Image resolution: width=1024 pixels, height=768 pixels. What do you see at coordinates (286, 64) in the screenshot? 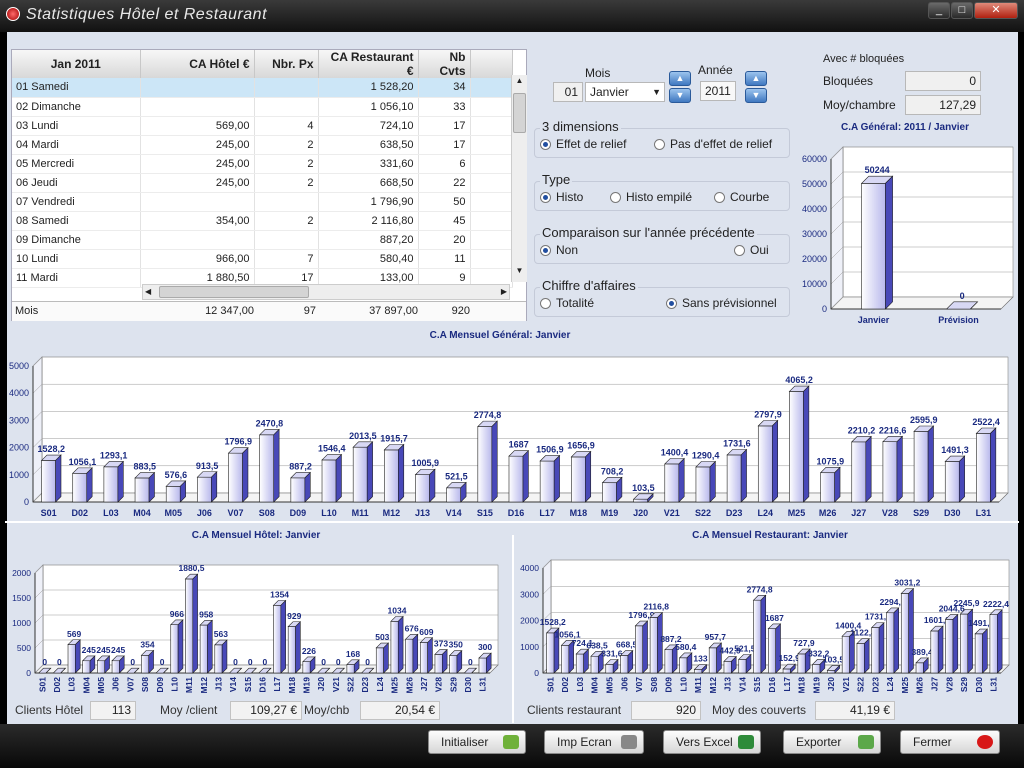
I see `col-header-nbr-px: Nbr. Px` at bounding box center [286, 64].